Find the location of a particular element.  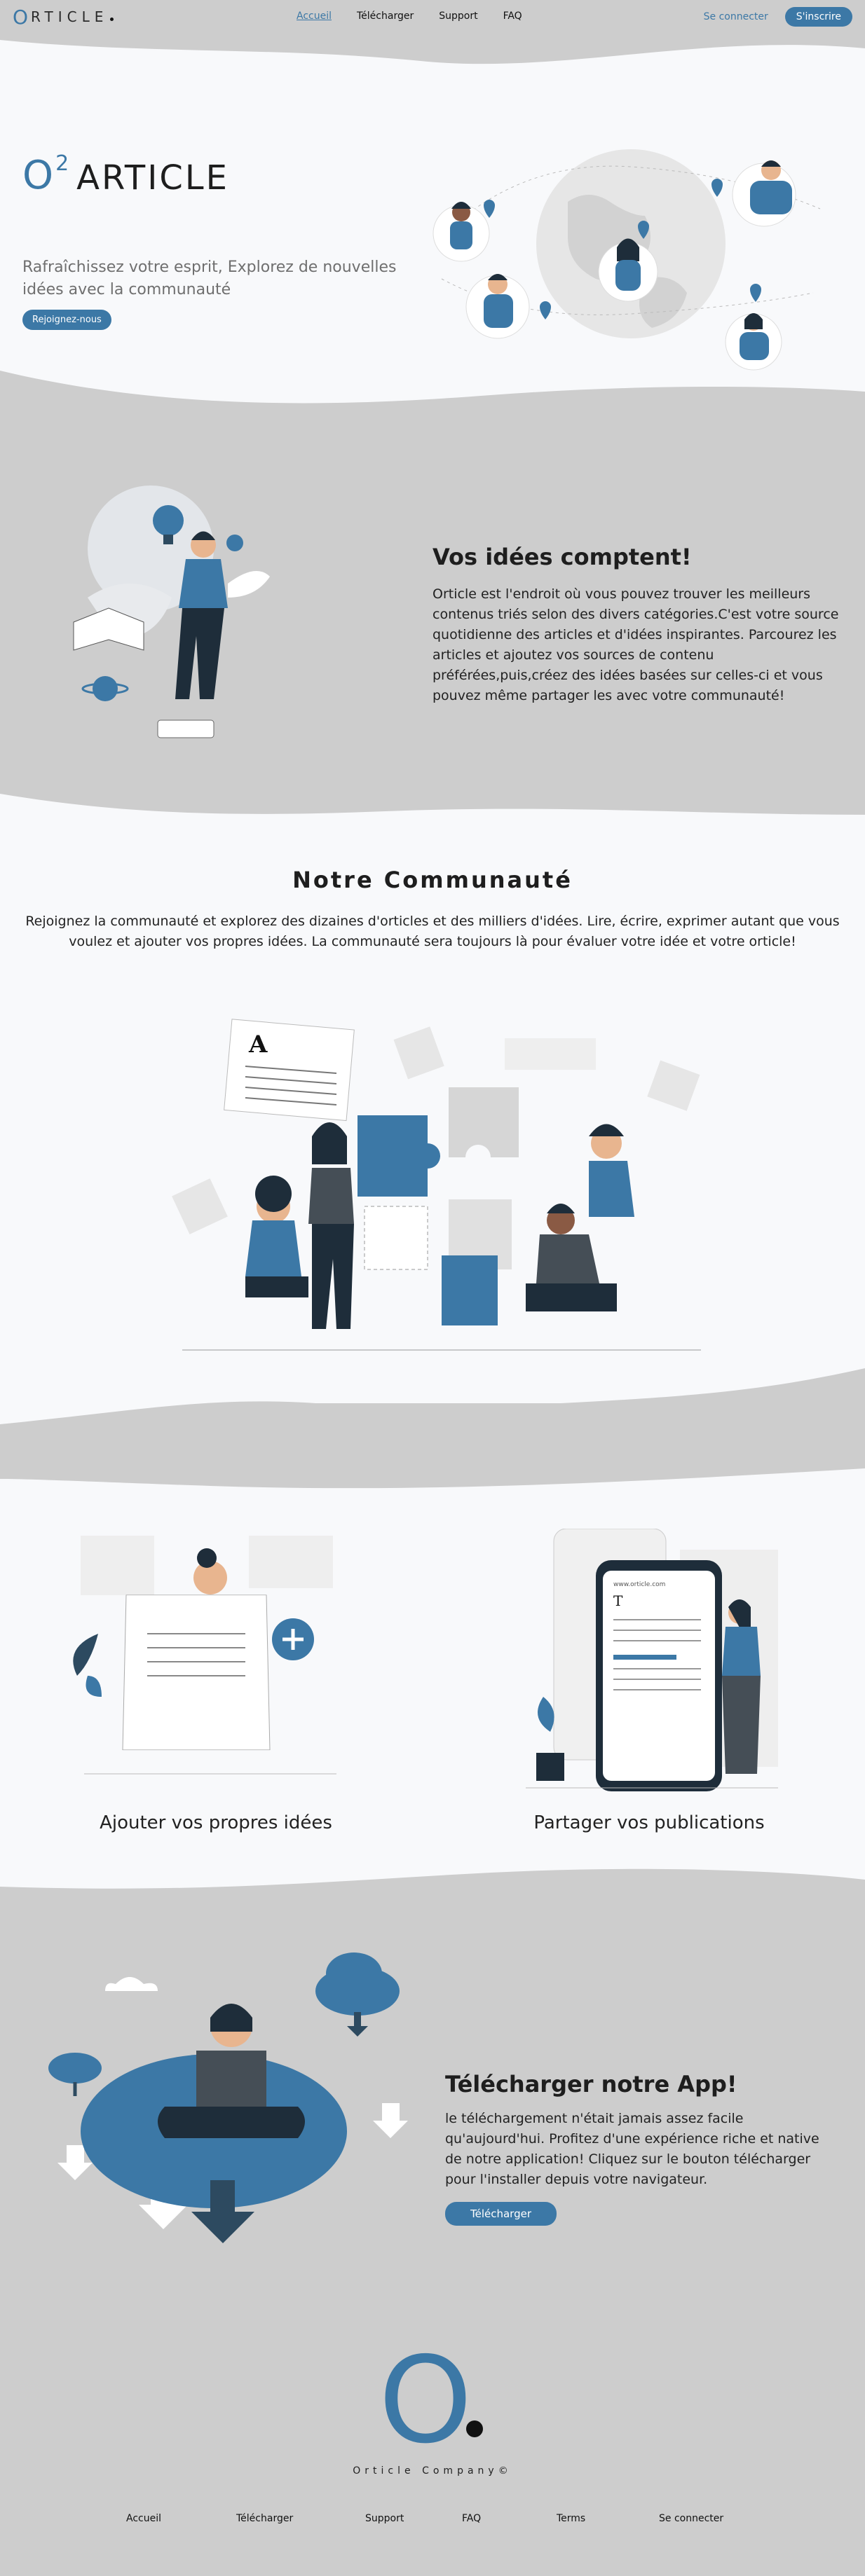

footer-link-terms: Terms is located at coordinates (608, 2518).